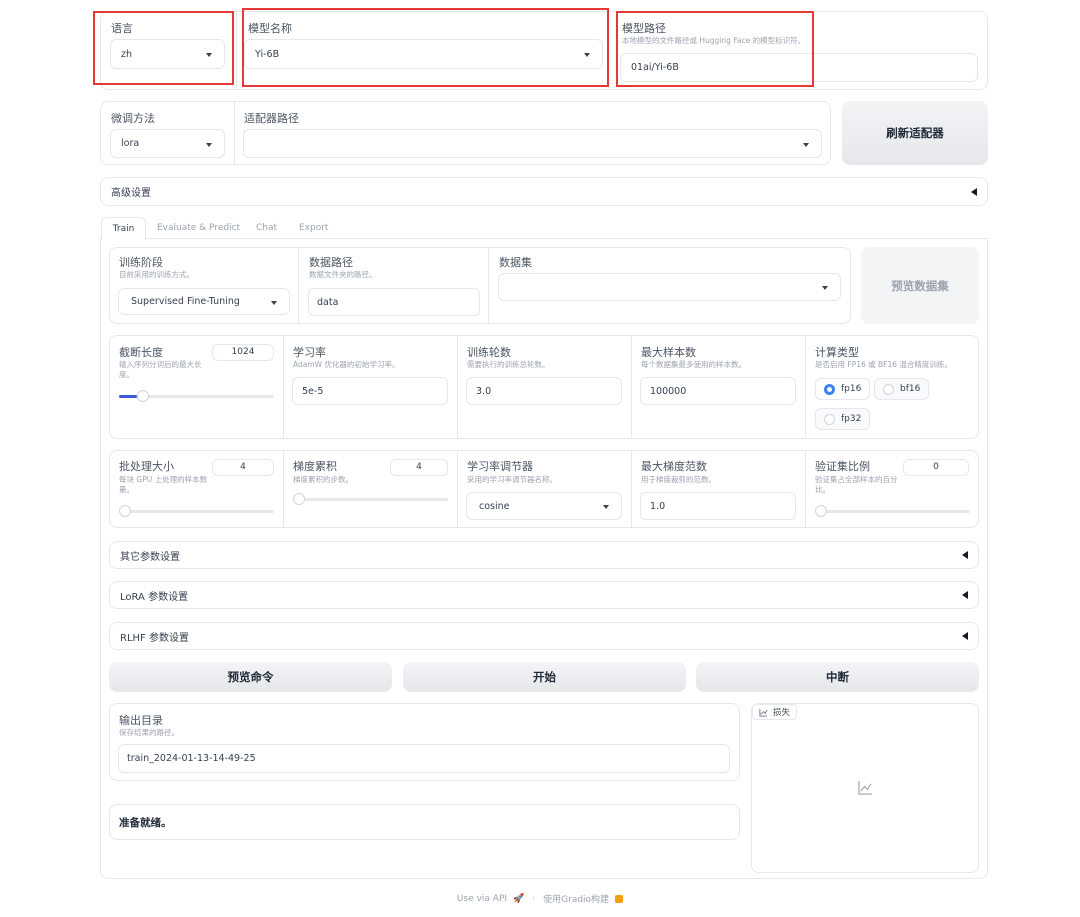 The image size is (1080, 917). I want to click on advanced-settings-label: 高级设置, so click(131, 193).